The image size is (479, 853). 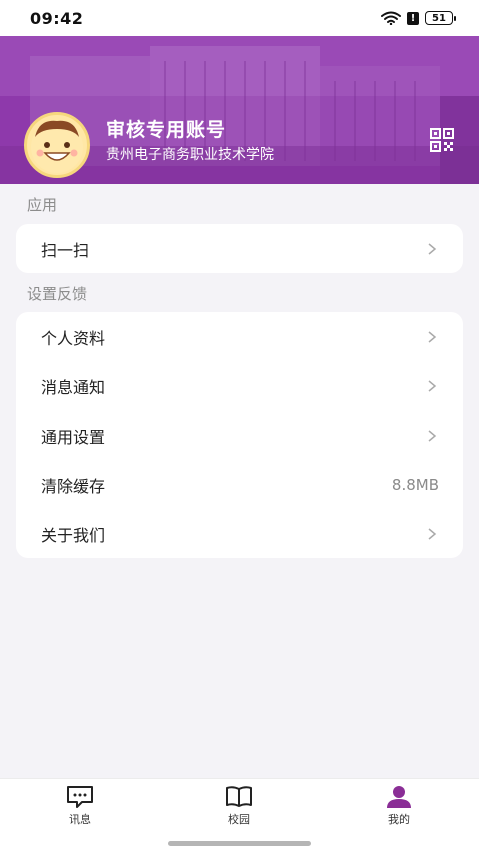 I want to click on message-icon, so click(x=80, y=797).